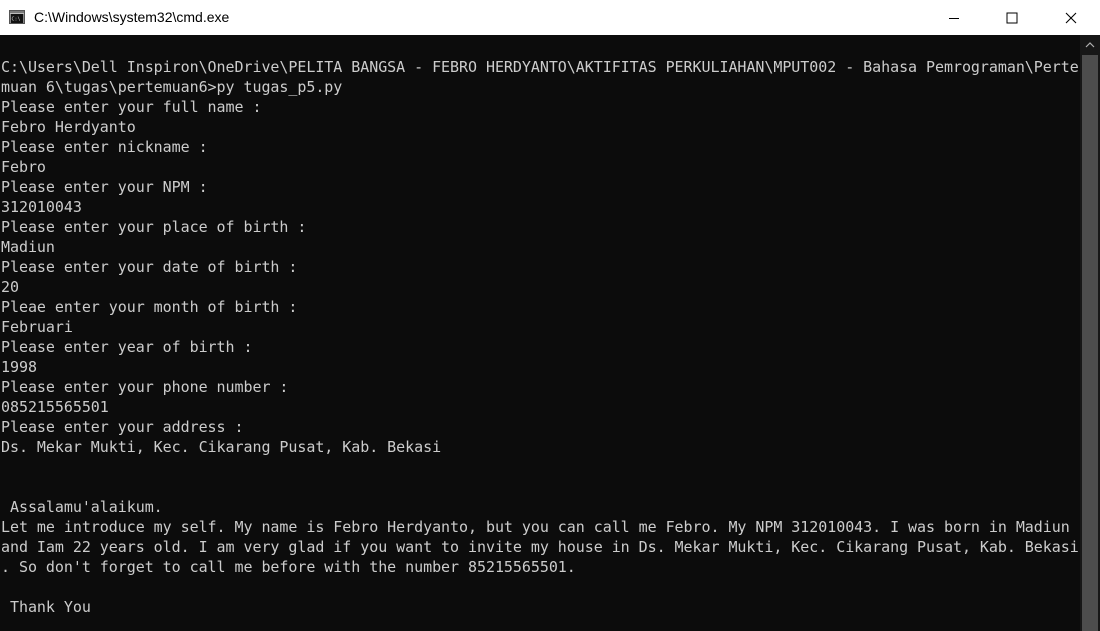 This screenshot has width=1100, height=631. What do you see at coordinates (550, 17) in the screenshot?
I see `title-bar: C:\ C:\Windows\system32\cmd.exe` at bounding box center [550, 17].